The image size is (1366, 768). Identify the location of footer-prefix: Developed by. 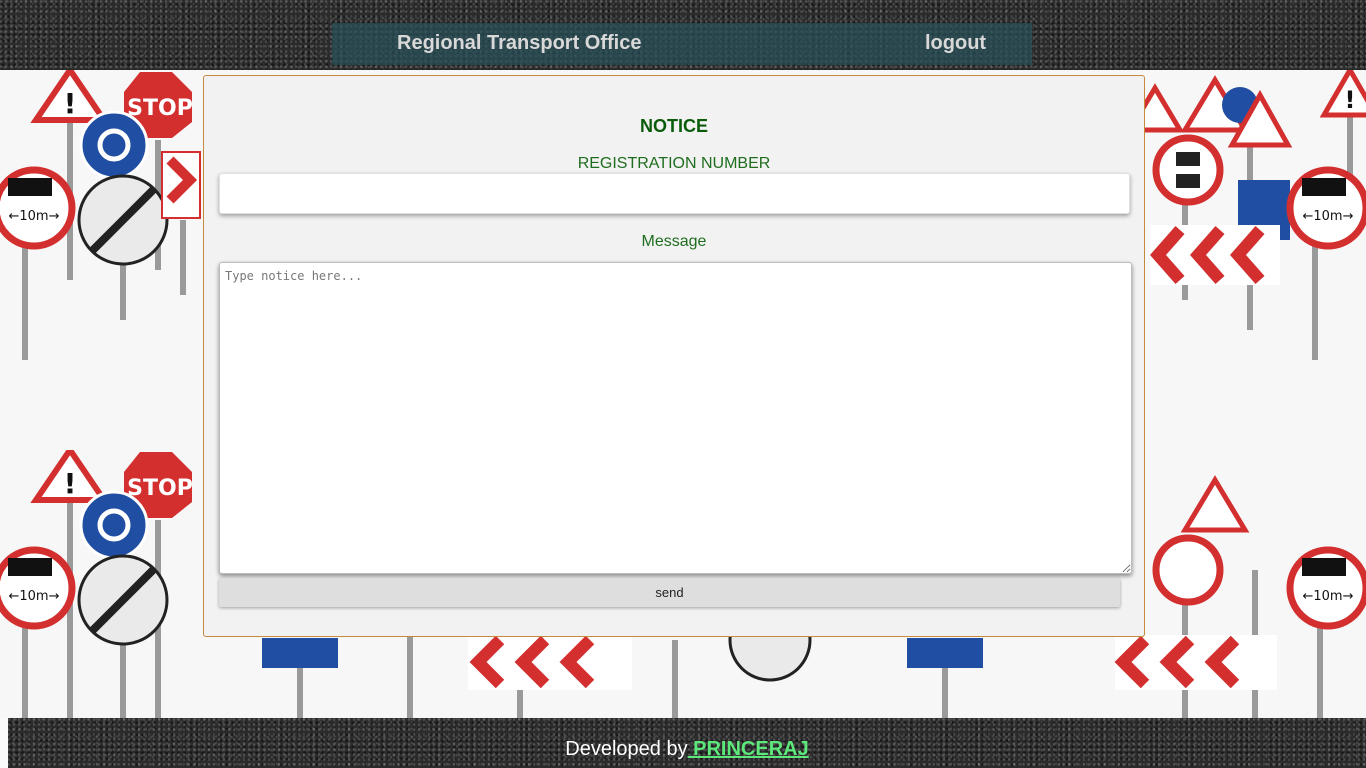
(626, 749).